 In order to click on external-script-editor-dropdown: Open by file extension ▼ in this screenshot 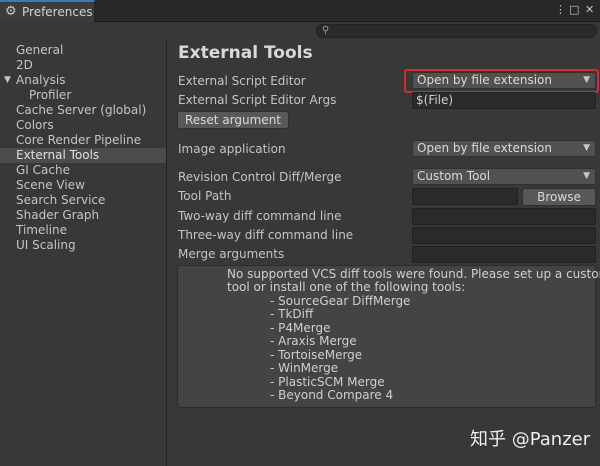, I will do `click(504, 80)`.